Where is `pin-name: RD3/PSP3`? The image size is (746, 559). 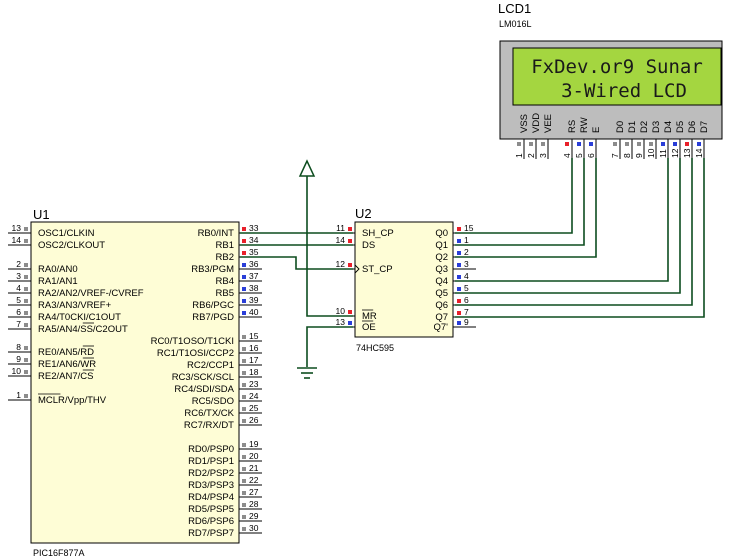
pin-name: RD3/PSP3 is located at coordinates (211, 485).